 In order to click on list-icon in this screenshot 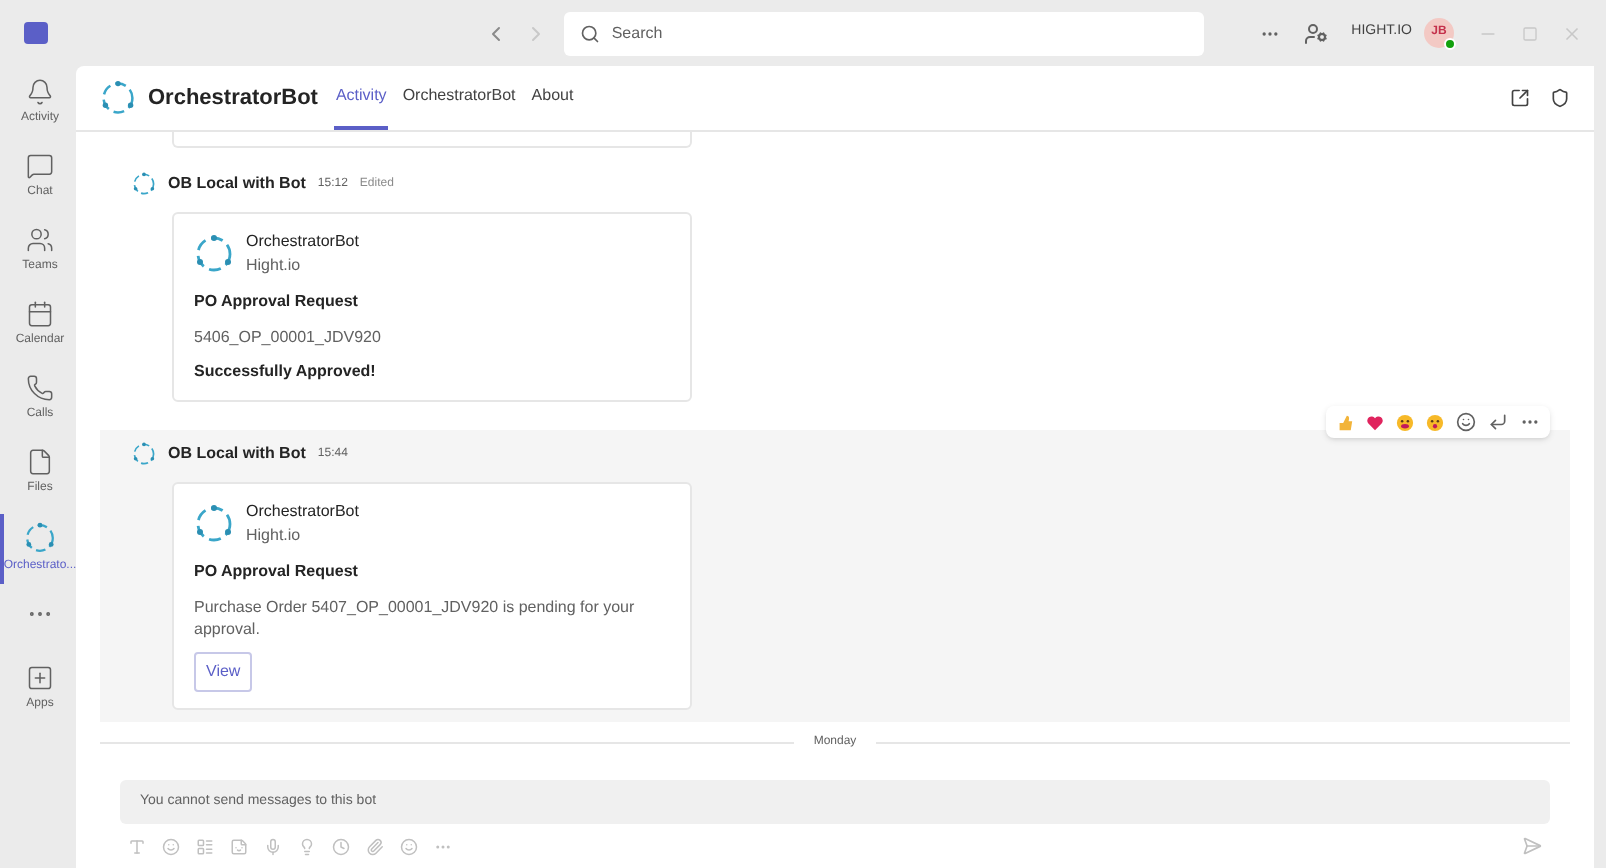, I will do `click(205, 846)`.